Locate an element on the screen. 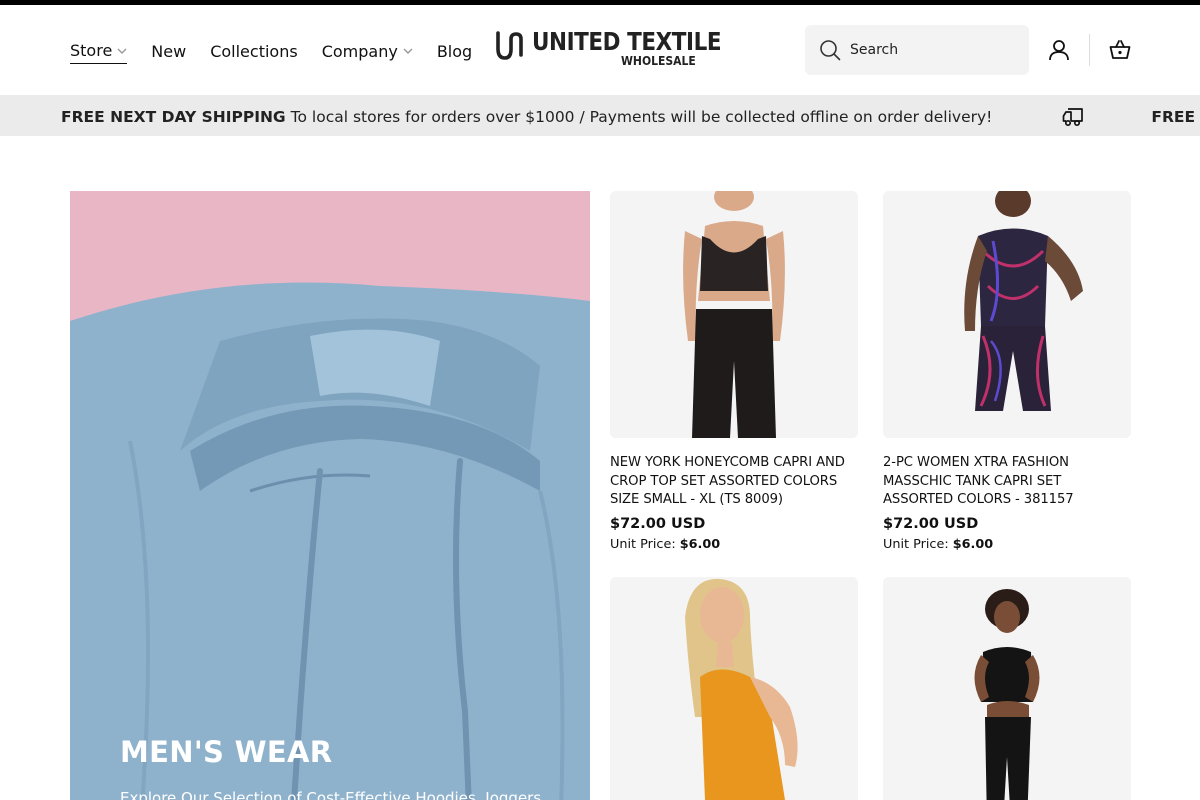  header-divider is located at coordinates (1089, 50).